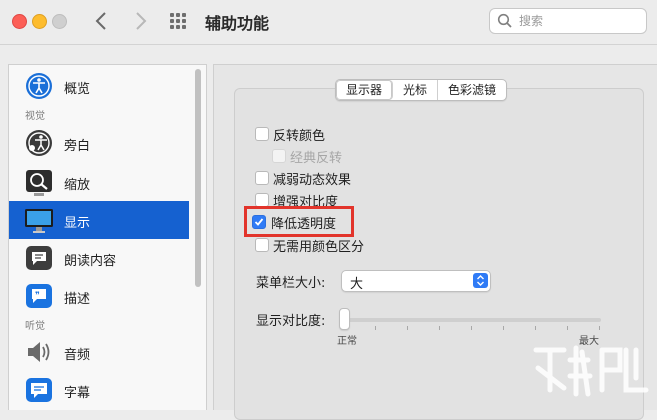 Image resolution: width=657 pixels, height=420 pixels. I want to click on sidebar-item-label: 字幕, so click(77, 393).